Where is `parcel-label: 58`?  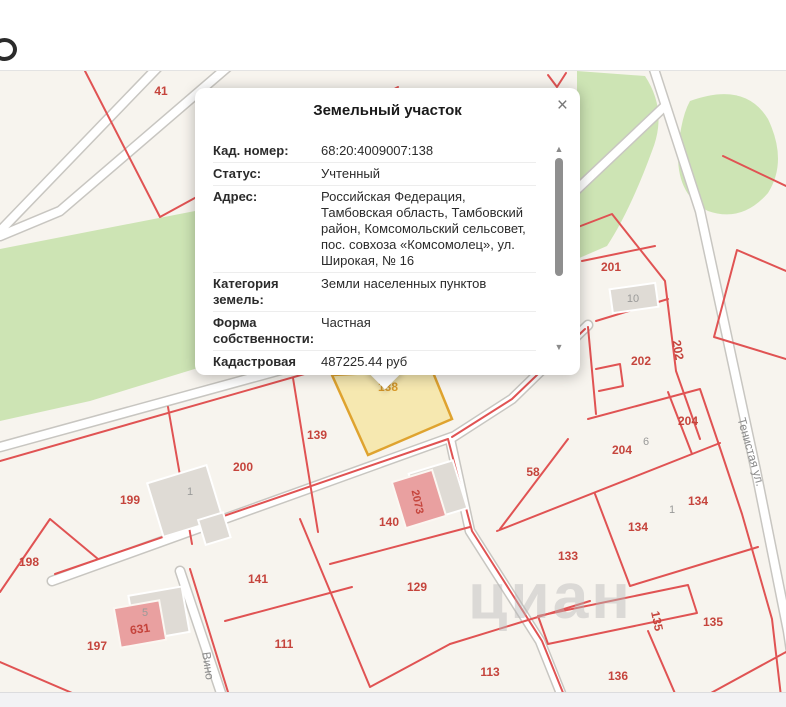
parcel-label: 58 is located at coordinates (533, 472).